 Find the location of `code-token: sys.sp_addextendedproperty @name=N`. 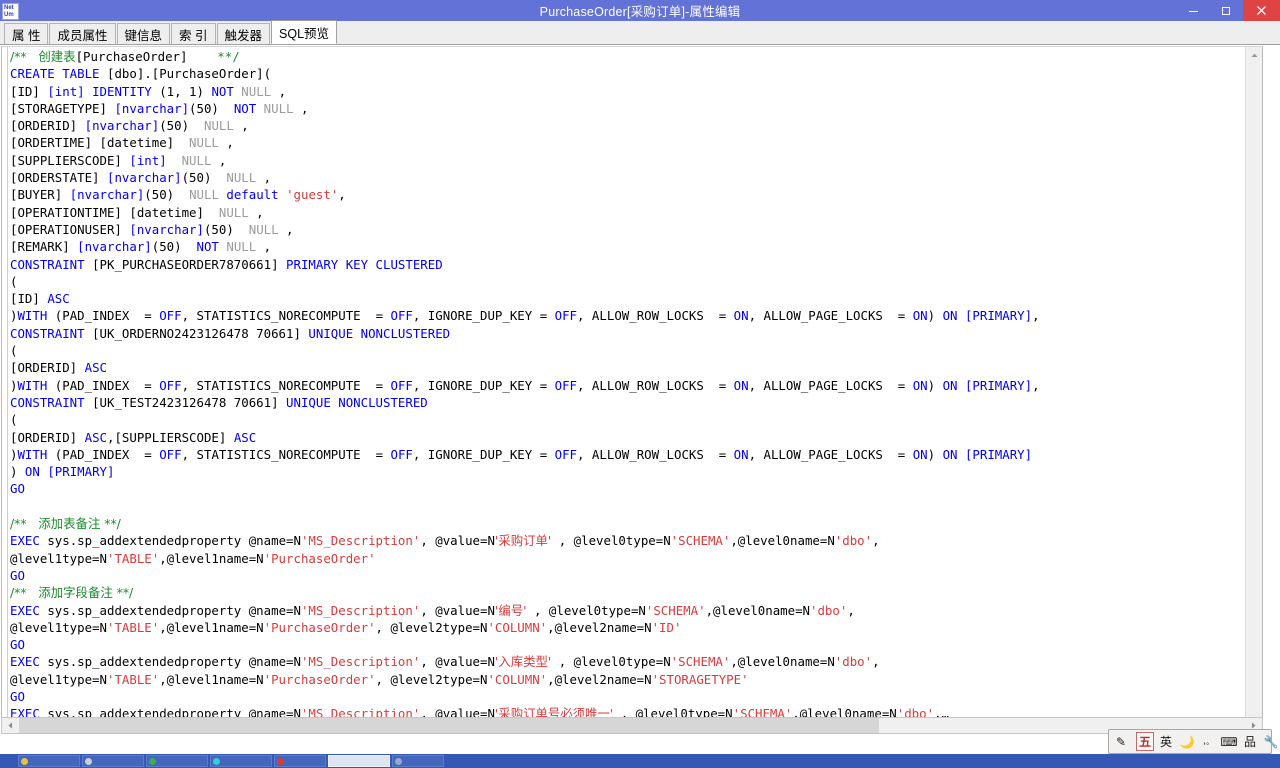

code-token: sys.sp_addextendedproperty @name=N is located at coordinates (174, 541).